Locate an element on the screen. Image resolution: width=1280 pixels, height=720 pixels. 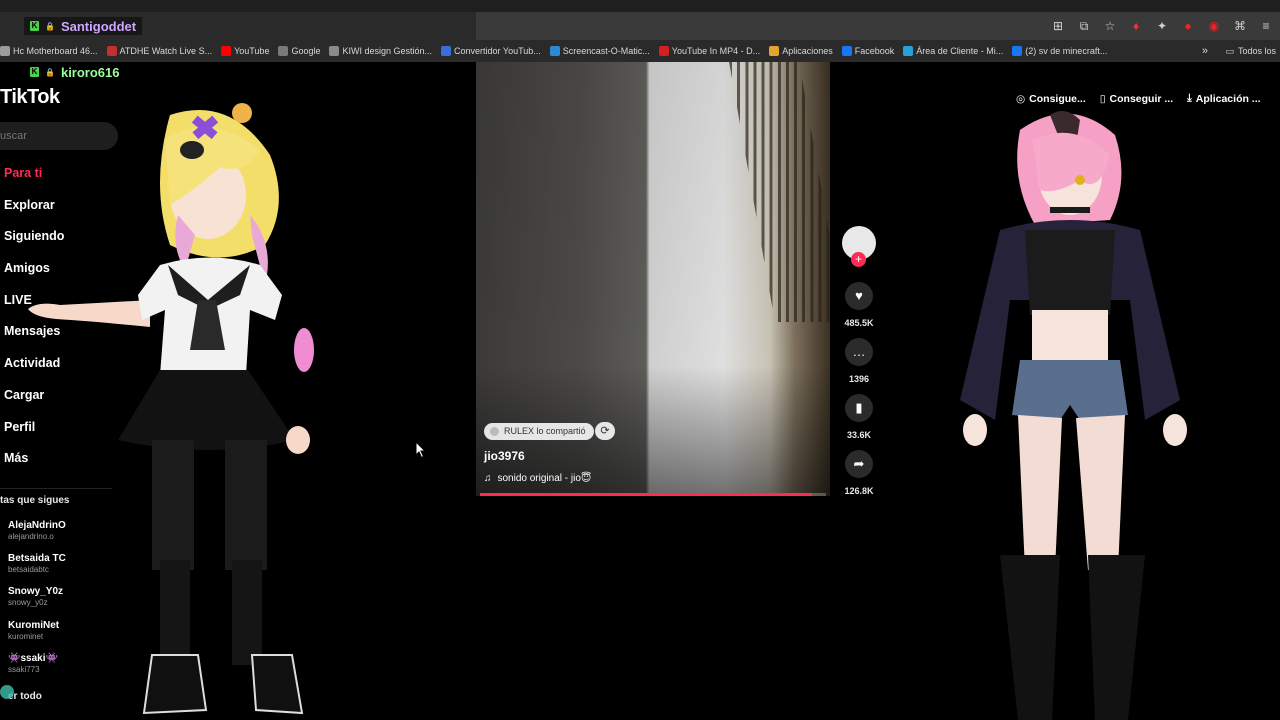
bookmark-label: YouTube is located at coordinates (252, 51).